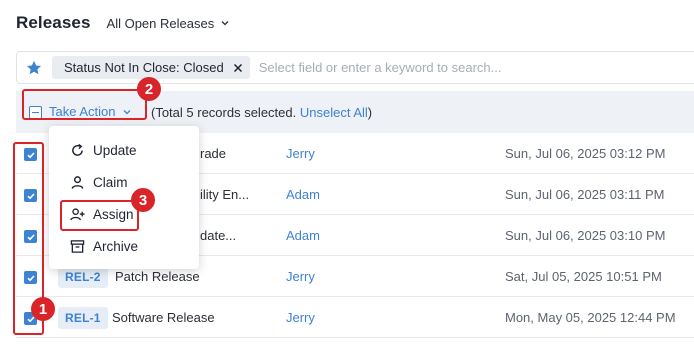  What do you see at coordinates (77, 182) in the screenshot?
I see `user-icon` at bounding box center [77, 182].